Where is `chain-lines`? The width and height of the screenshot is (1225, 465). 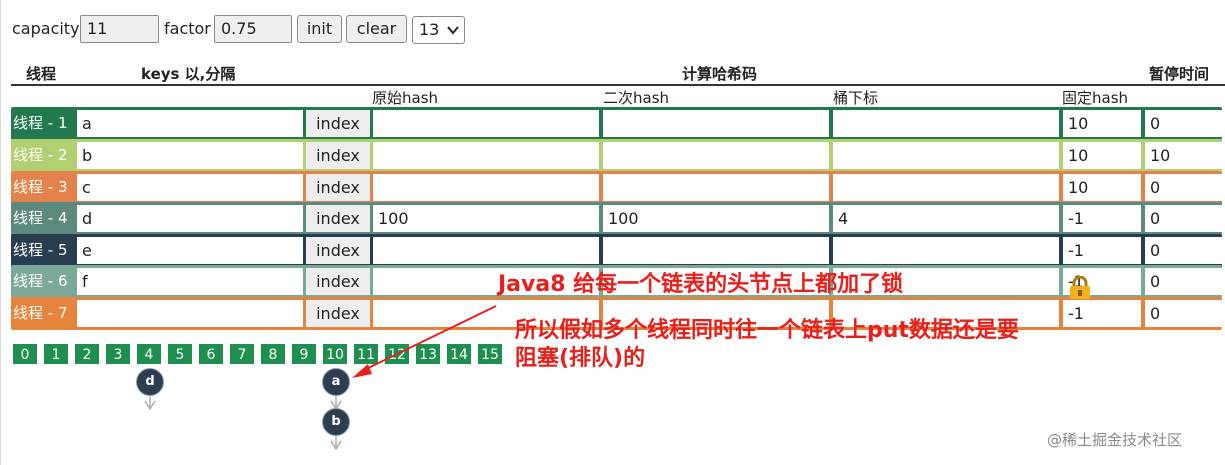
chain-lines is located at coordinates (320, 378).